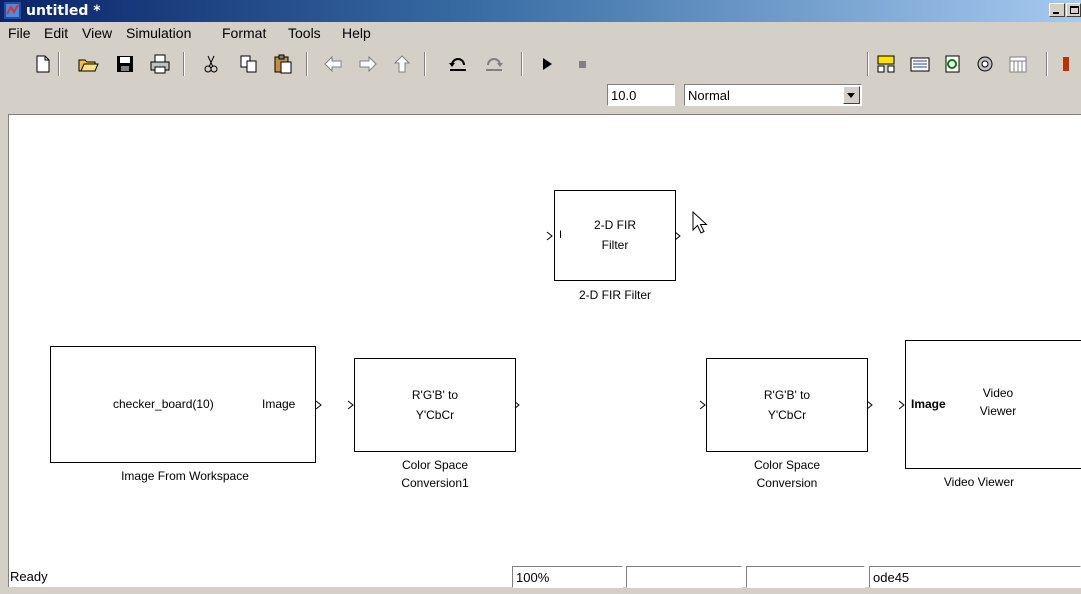 The height and width of the screenshot is (594, 1081). What do you see at coordinates (435, 483) in the screenshot?
I see `color-space-conversion1-caption-line2: Conversion1` at bounding box center [435, 483].